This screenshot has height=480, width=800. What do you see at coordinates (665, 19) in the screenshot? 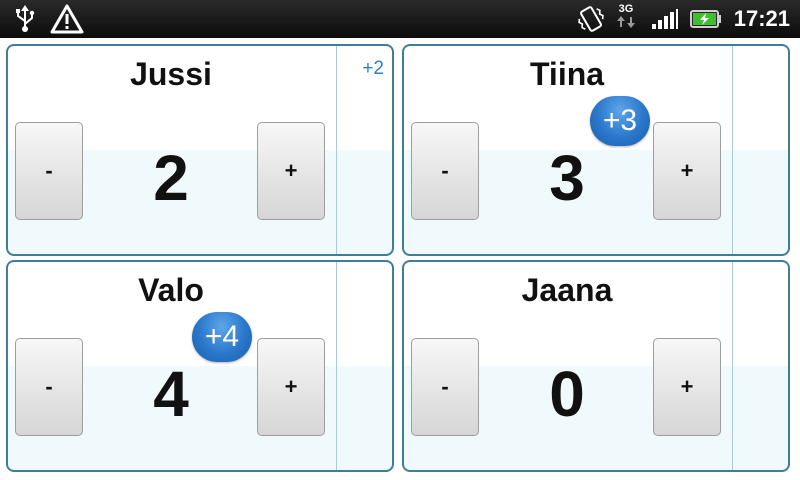
I see `signal-icon` at bounding box center [665, 19].